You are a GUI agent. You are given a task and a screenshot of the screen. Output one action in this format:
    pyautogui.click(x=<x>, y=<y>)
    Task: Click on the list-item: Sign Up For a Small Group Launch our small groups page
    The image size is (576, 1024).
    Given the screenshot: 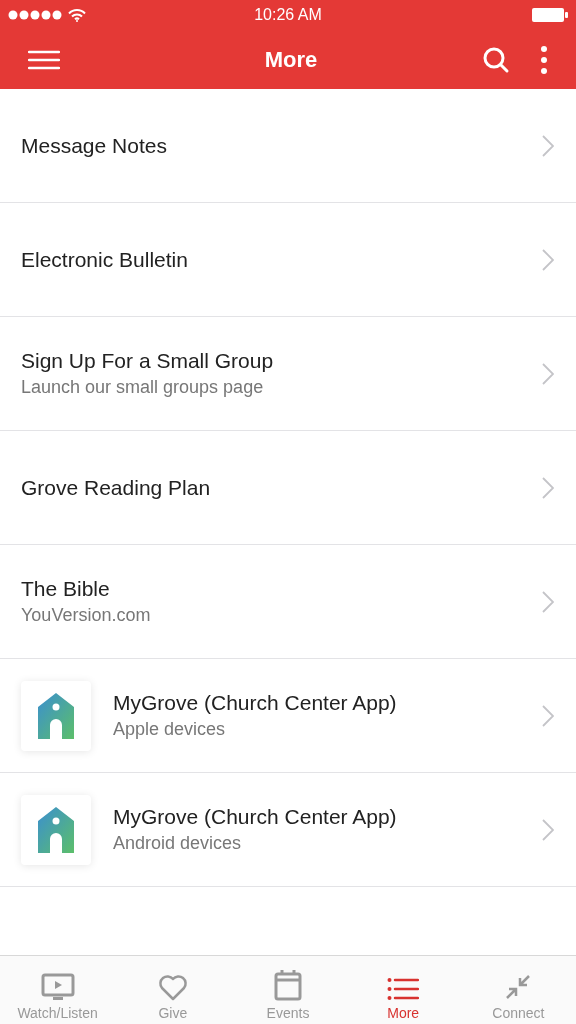 What is the action you would take?
    pyautogui.click(x=288, y=374)
    